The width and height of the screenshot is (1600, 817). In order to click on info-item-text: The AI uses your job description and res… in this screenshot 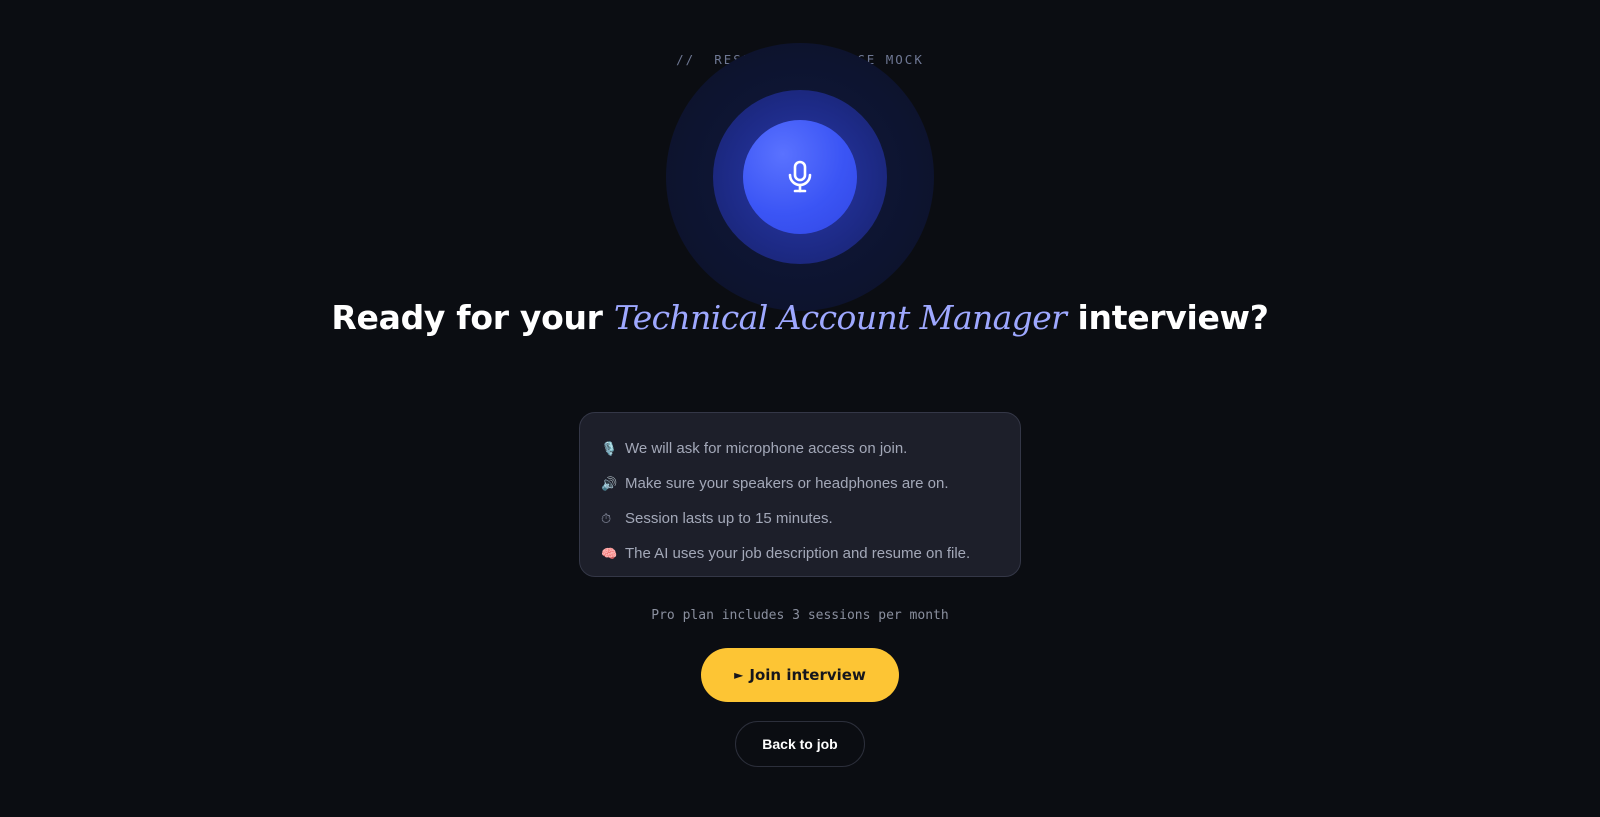, I will do `click(798, 553)`.